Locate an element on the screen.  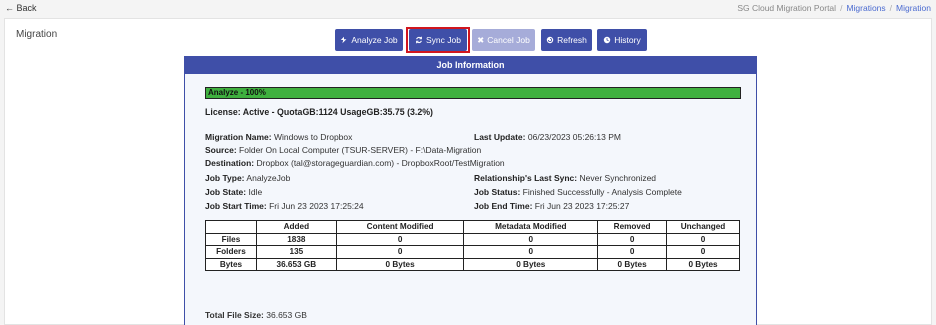
table-row: Folders 135 0 0 0 0 is located at coordinates (472, 252).